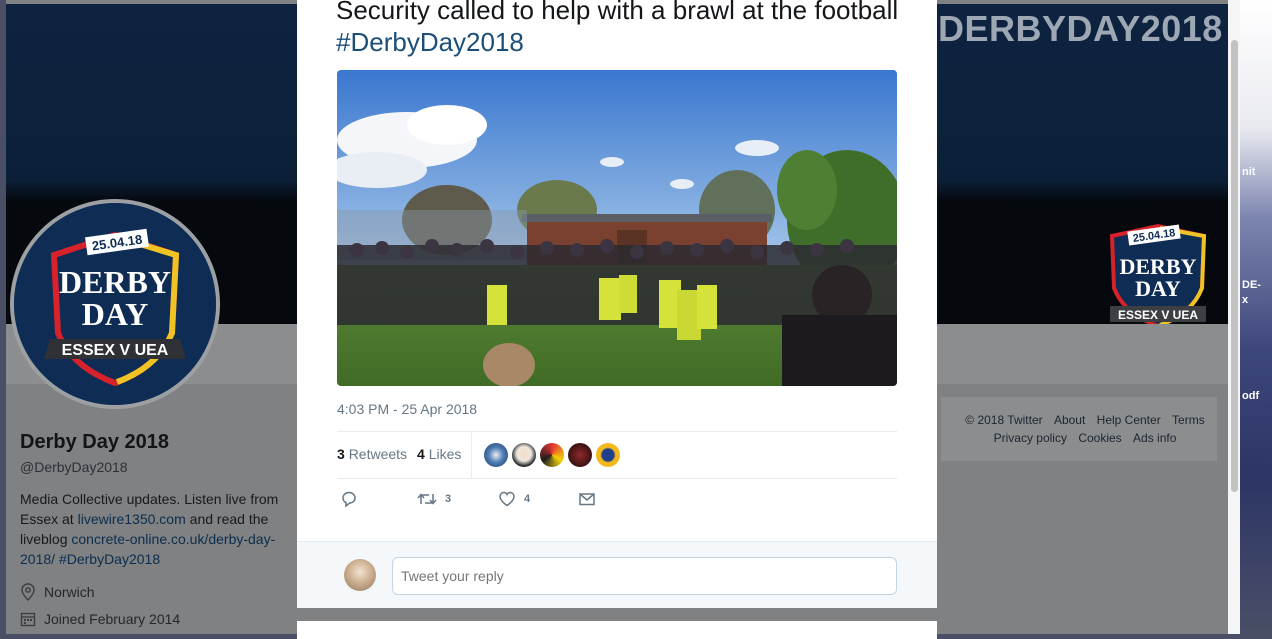  Describe the element at coordinates (112, 619) in the screenshot. I see `profile-joined-text: Joined February 2014` at that location.